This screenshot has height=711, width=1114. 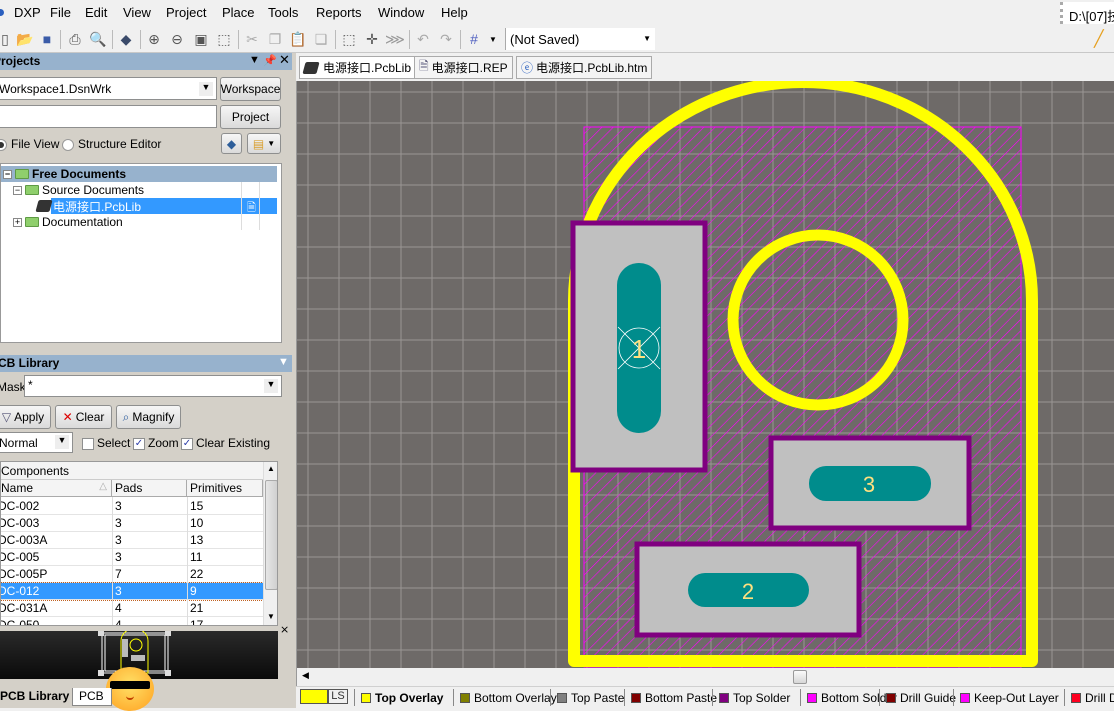 I want to click on project-field, so click(x=108, y=116).